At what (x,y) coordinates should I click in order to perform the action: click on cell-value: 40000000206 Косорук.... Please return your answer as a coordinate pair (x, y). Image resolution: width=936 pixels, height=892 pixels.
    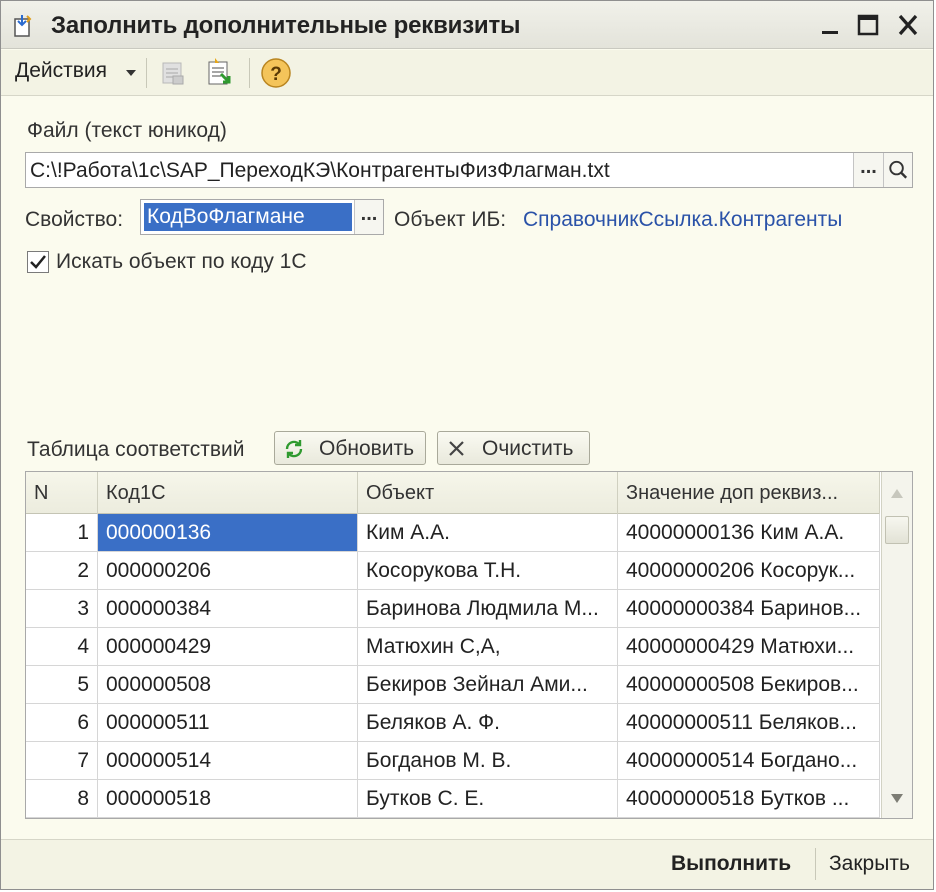
    Looking at the image, I should click on (749, 570).